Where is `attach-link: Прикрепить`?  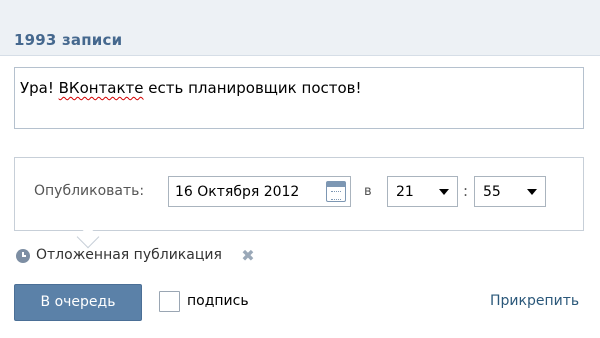
attach-link: Прикрепить is located at coordinates (534, 301).